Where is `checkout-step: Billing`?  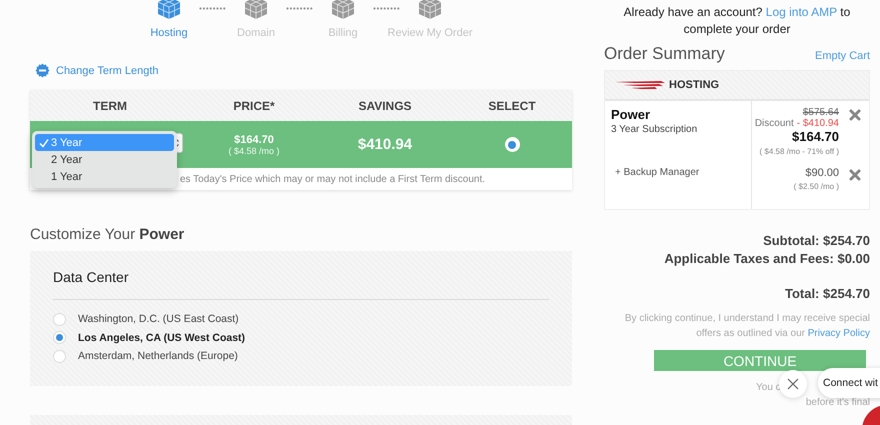
checkout-step: Billing is located at coordinates (343, 33).